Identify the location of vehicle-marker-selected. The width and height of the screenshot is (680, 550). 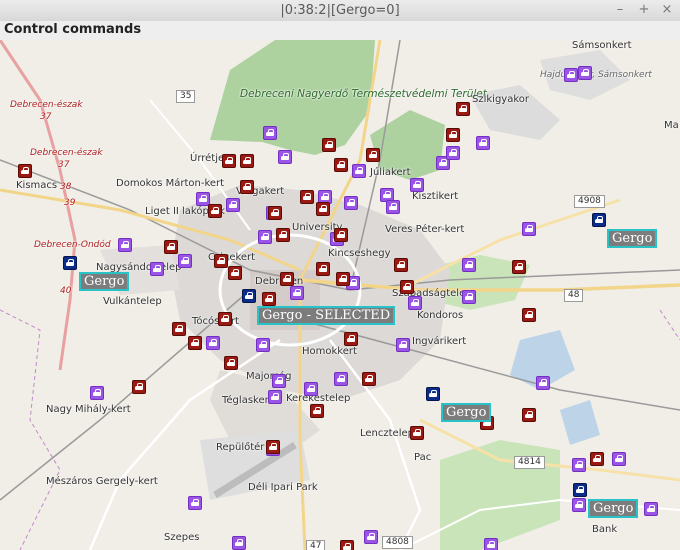
(249, 296).